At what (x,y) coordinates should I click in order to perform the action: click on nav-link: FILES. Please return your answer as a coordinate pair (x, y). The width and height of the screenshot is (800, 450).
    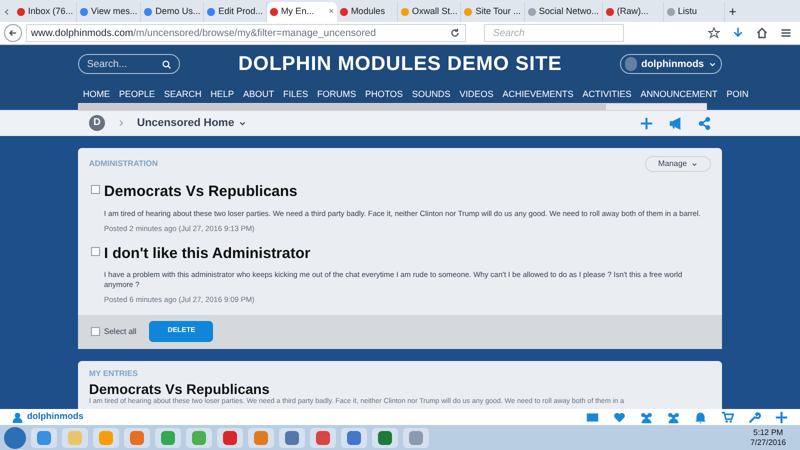
    Looking at the image, I should click on (295, 95).